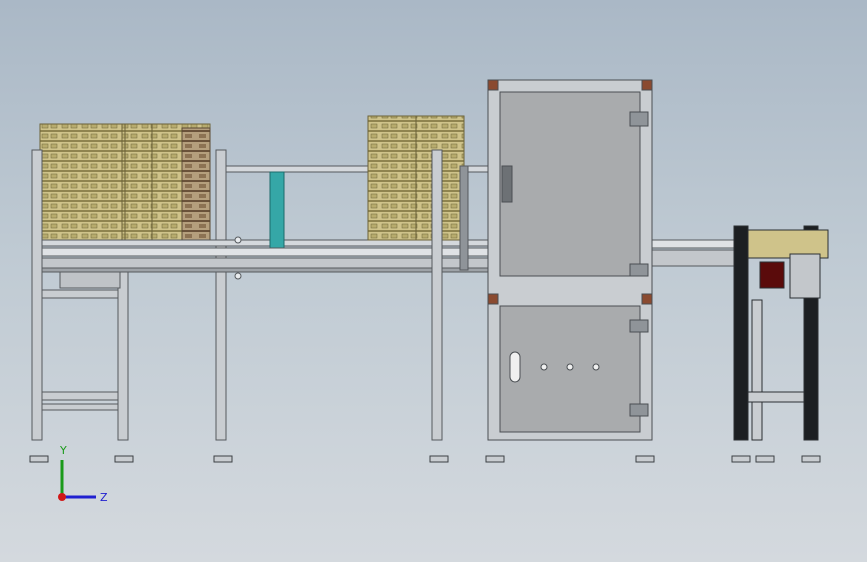  Describe the element at coordinates (425, 459) in the screenshot. I see `leveling-feet` at that location.